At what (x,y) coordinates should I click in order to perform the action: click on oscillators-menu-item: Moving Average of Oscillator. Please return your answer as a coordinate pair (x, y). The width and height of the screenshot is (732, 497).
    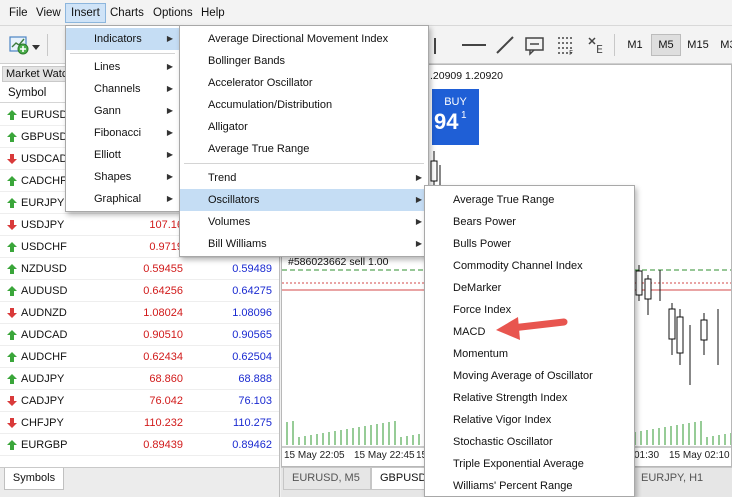
    Looking at the image, I should click on (529, 376).